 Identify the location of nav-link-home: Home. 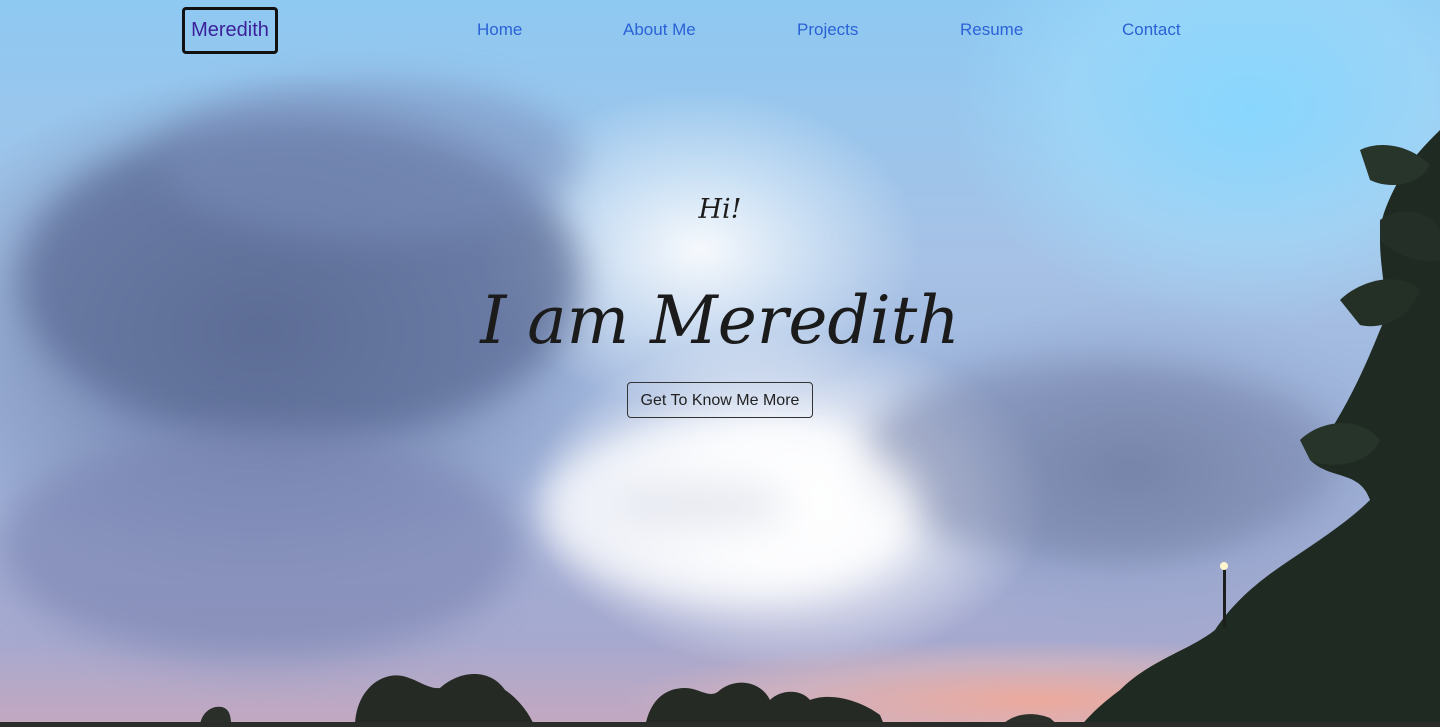
(499, 30).